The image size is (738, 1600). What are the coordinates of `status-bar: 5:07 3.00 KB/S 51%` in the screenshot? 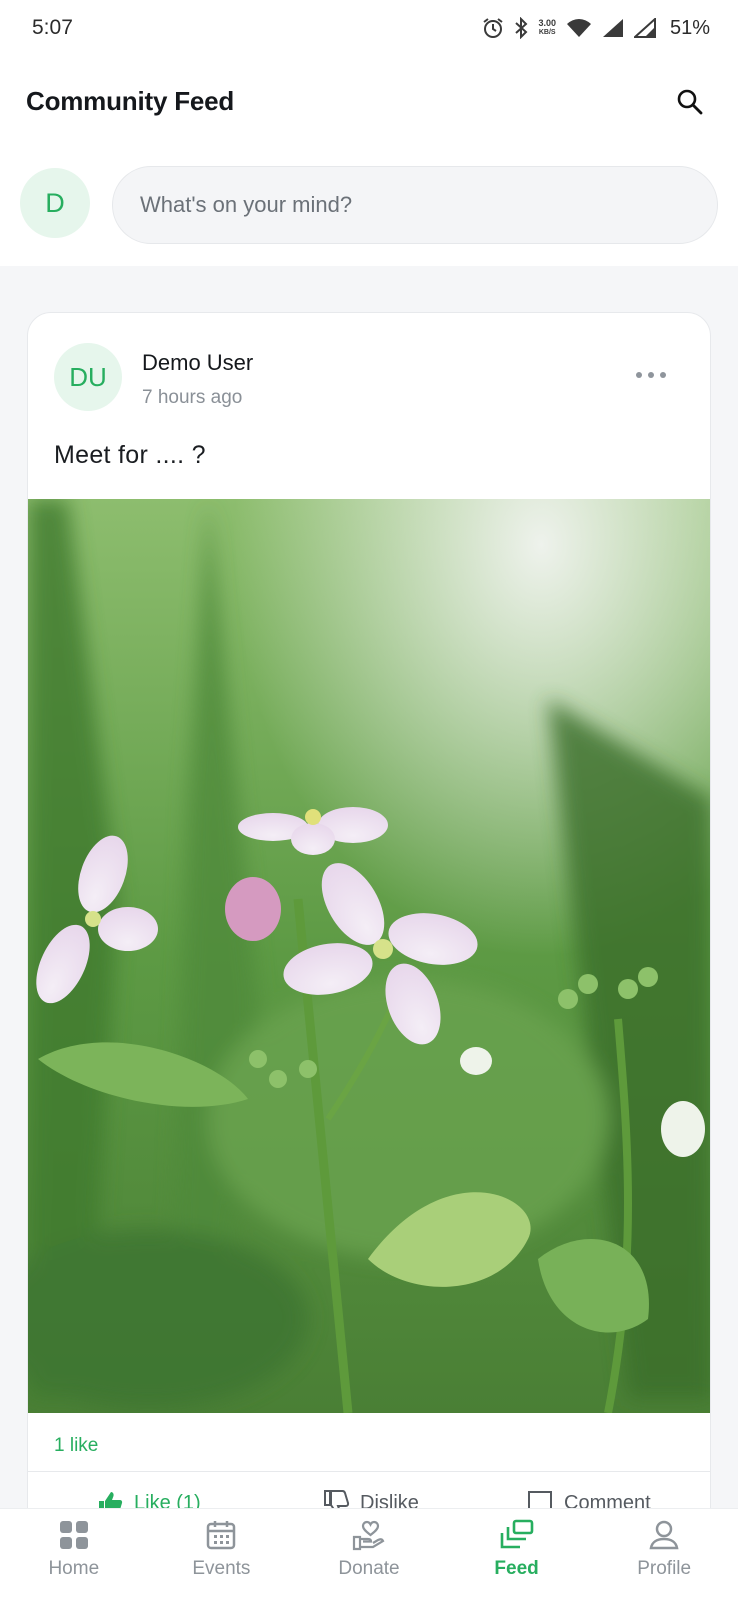 It's located at (369, 28).